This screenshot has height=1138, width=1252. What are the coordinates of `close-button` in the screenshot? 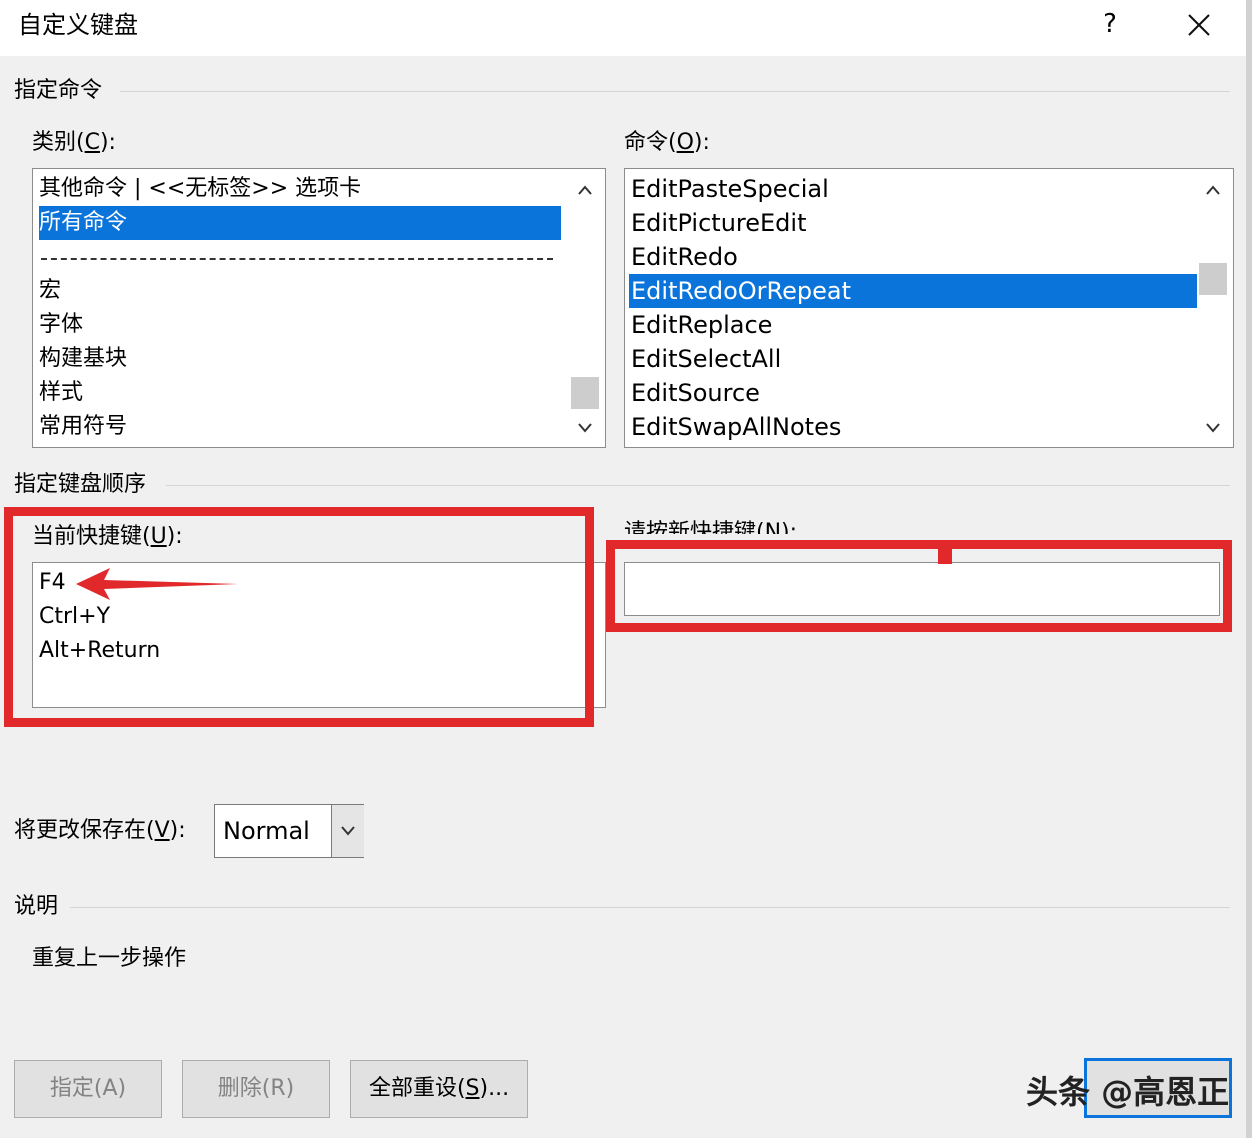 It's located at (1199, 25).